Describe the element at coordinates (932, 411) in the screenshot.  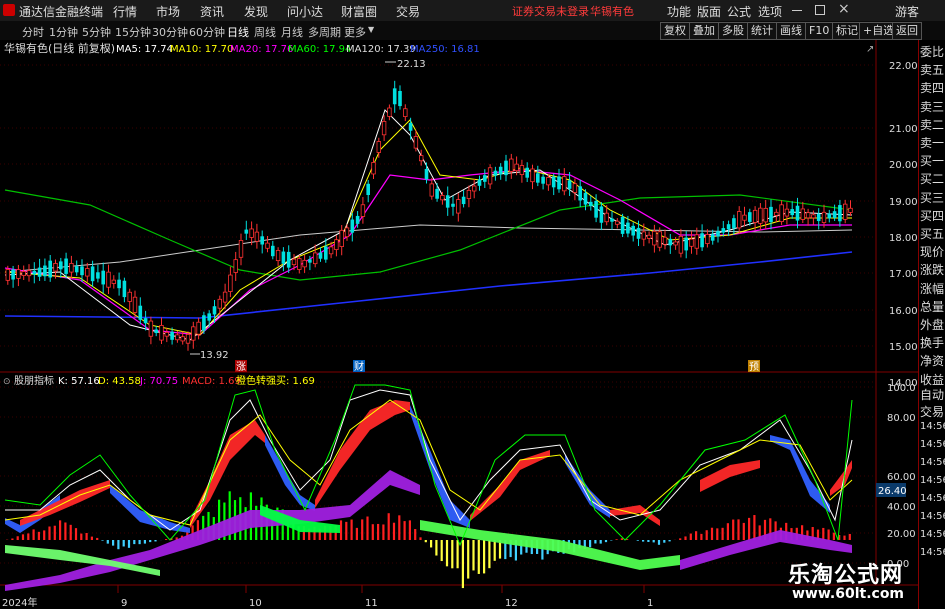
I see `auto-trade-label: 交易` at that location.